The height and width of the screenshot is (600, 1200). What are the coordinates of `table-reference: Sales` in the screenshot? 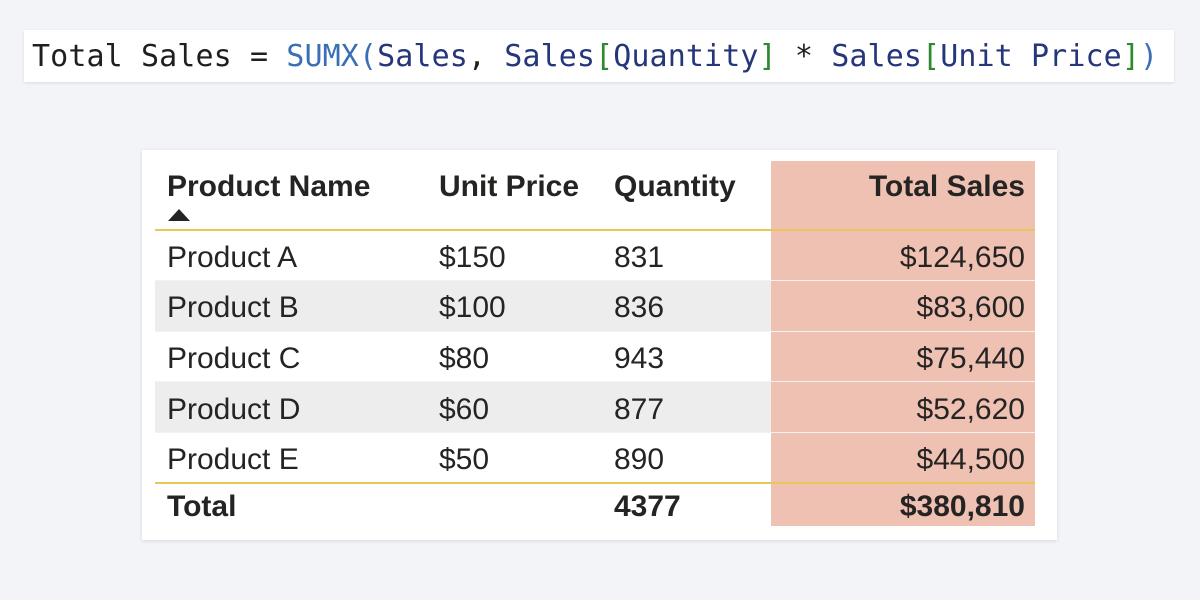 It's located at (422, 56).